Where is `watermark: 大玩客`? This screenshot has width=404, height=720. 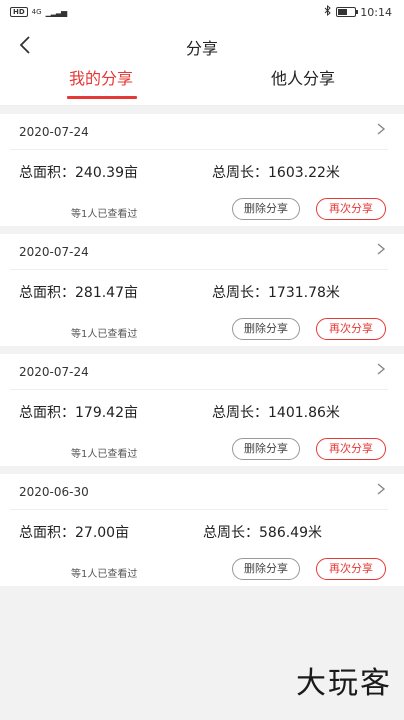 watermark: 大玩客 is located at coordinates (344, 683).